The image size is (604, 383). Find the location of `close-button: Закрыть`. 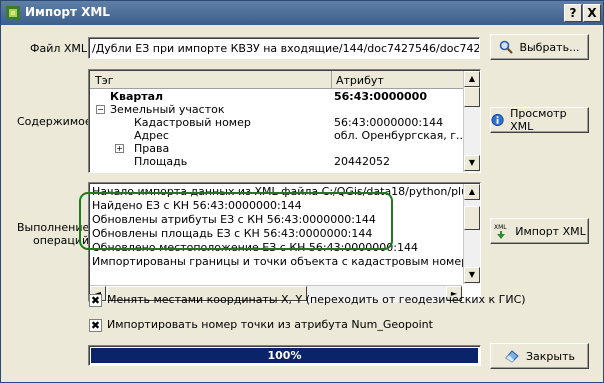

close-button: Закрыть is located at coordinates (539, 356).